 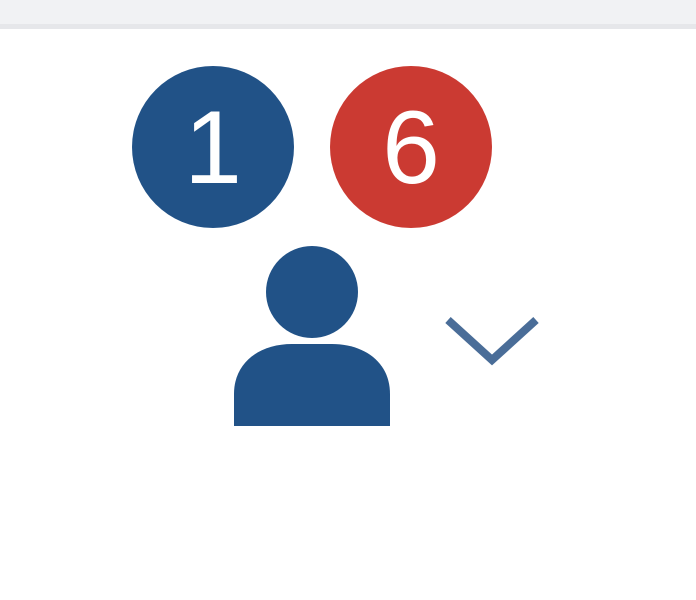 I want to click on alert-count-label: 6, so click(x=411, y=148).